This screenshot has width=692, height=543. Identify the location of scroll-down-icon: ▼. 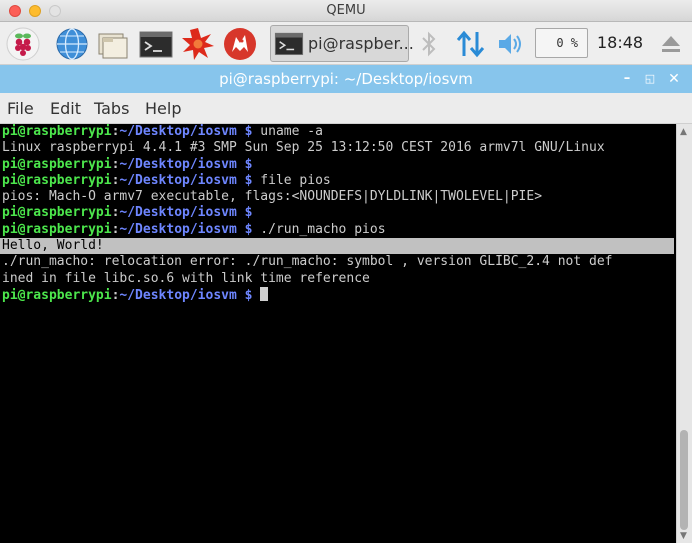
(683, 536).